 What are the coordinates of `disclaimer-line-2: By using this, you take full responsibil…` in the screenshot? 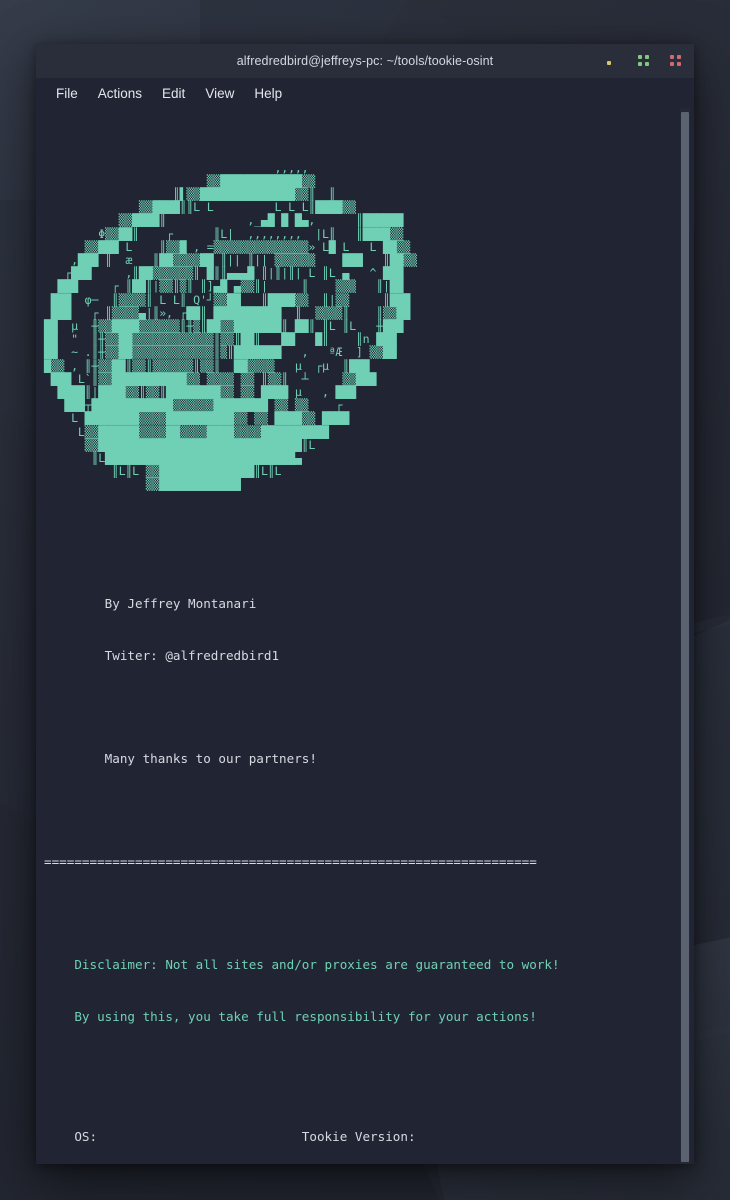 It's located at (290, 1016).